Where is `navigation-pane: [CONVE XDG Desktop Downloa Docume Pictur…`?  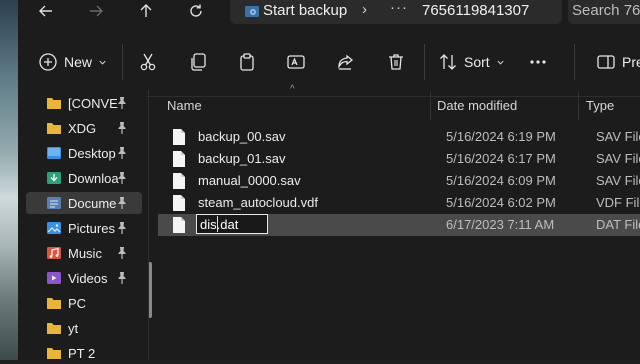
navigation-pane: [CONVE XDG Desktop Downloa Docume Pictur… is located at coordinates (82, 225).